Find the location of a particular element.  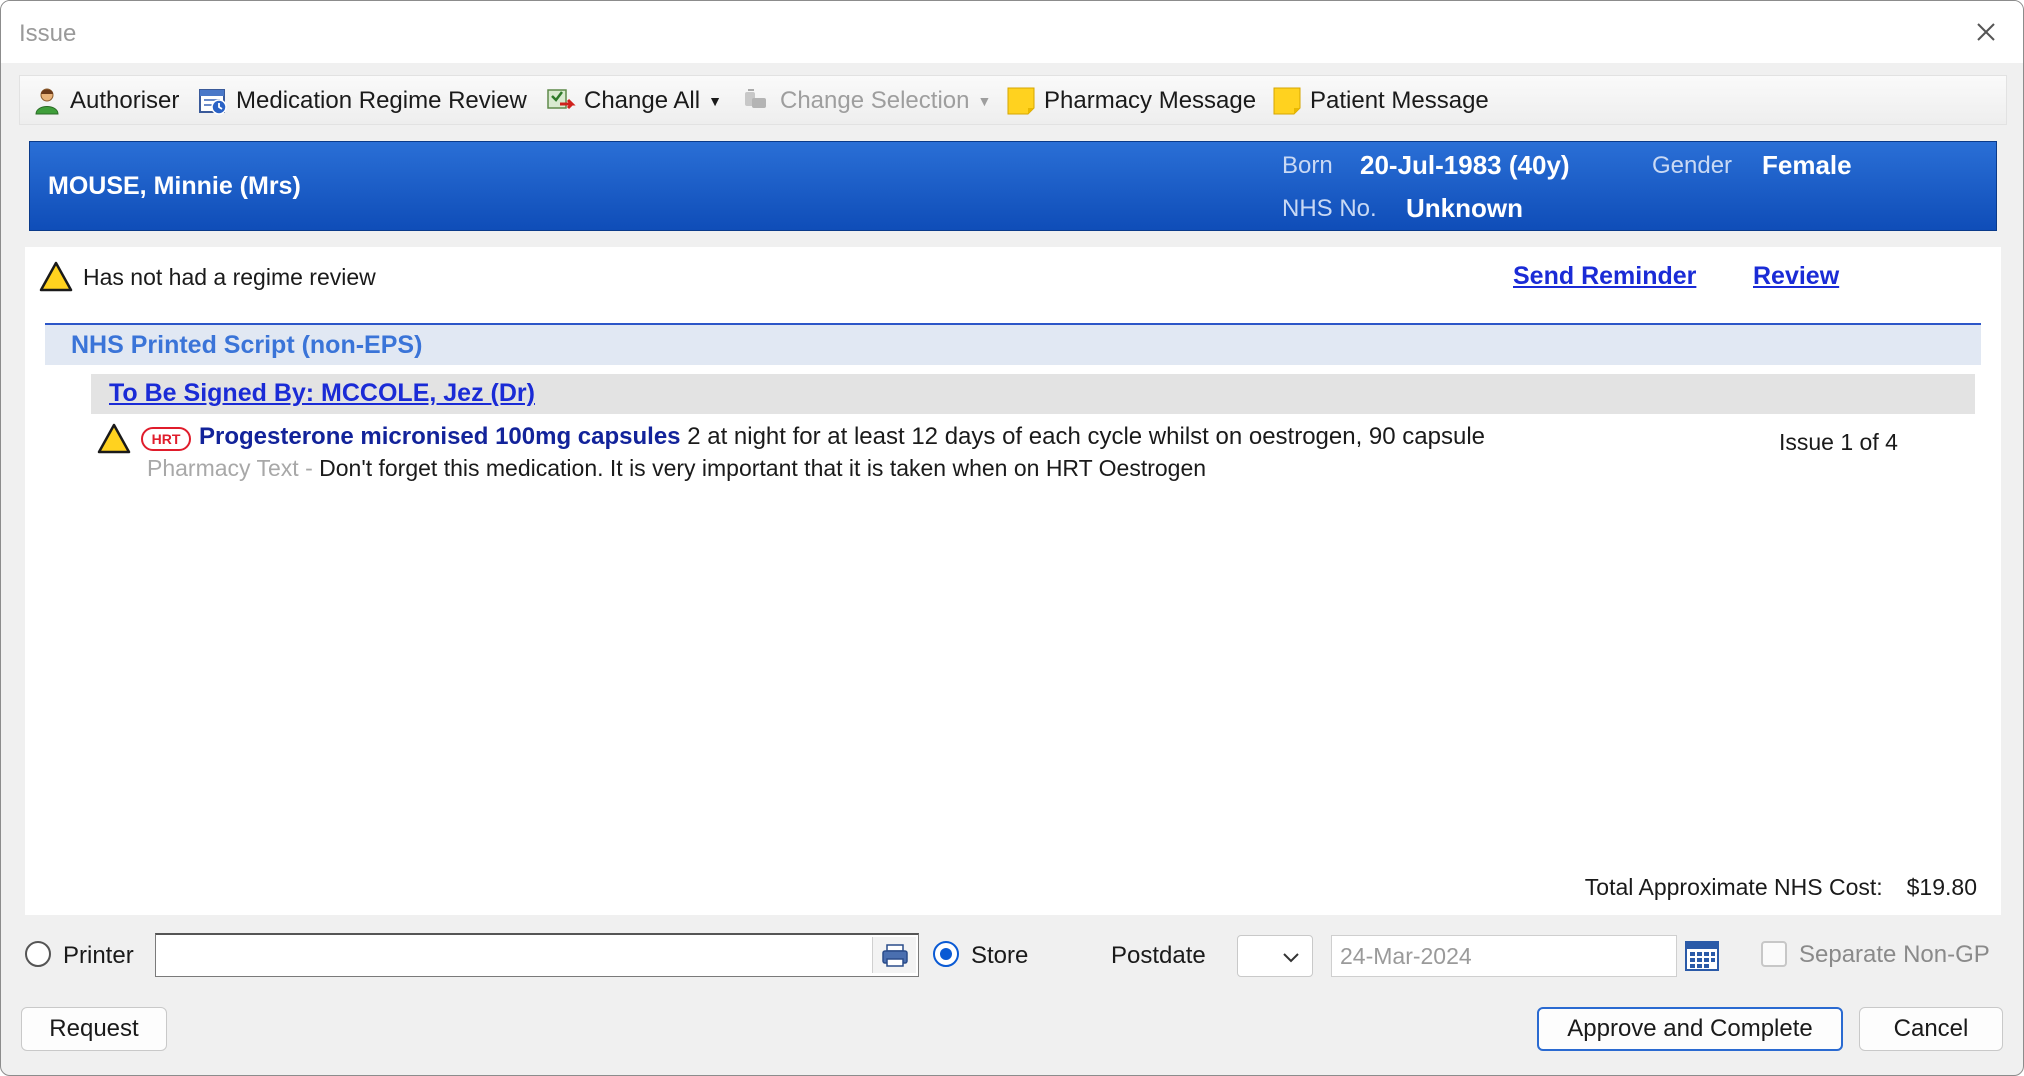

nhs-value: Unknown is located at coordinates (1464, 208).